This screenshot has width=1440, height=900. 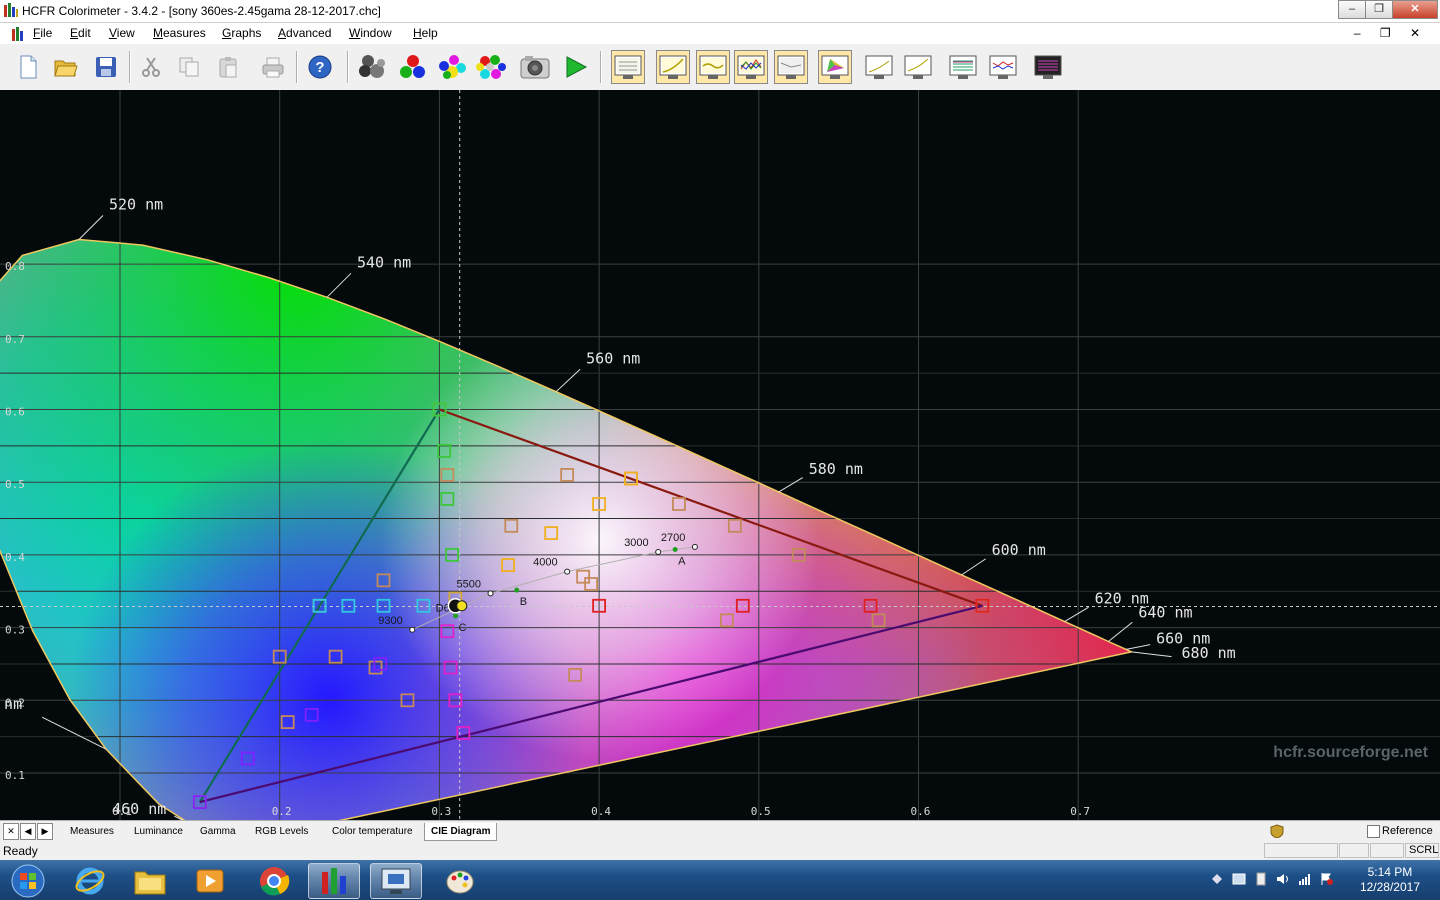 What do you see at coordinates (273, 67) in the screenshot?
I see `print-icon` at bounding box center [273, 67].